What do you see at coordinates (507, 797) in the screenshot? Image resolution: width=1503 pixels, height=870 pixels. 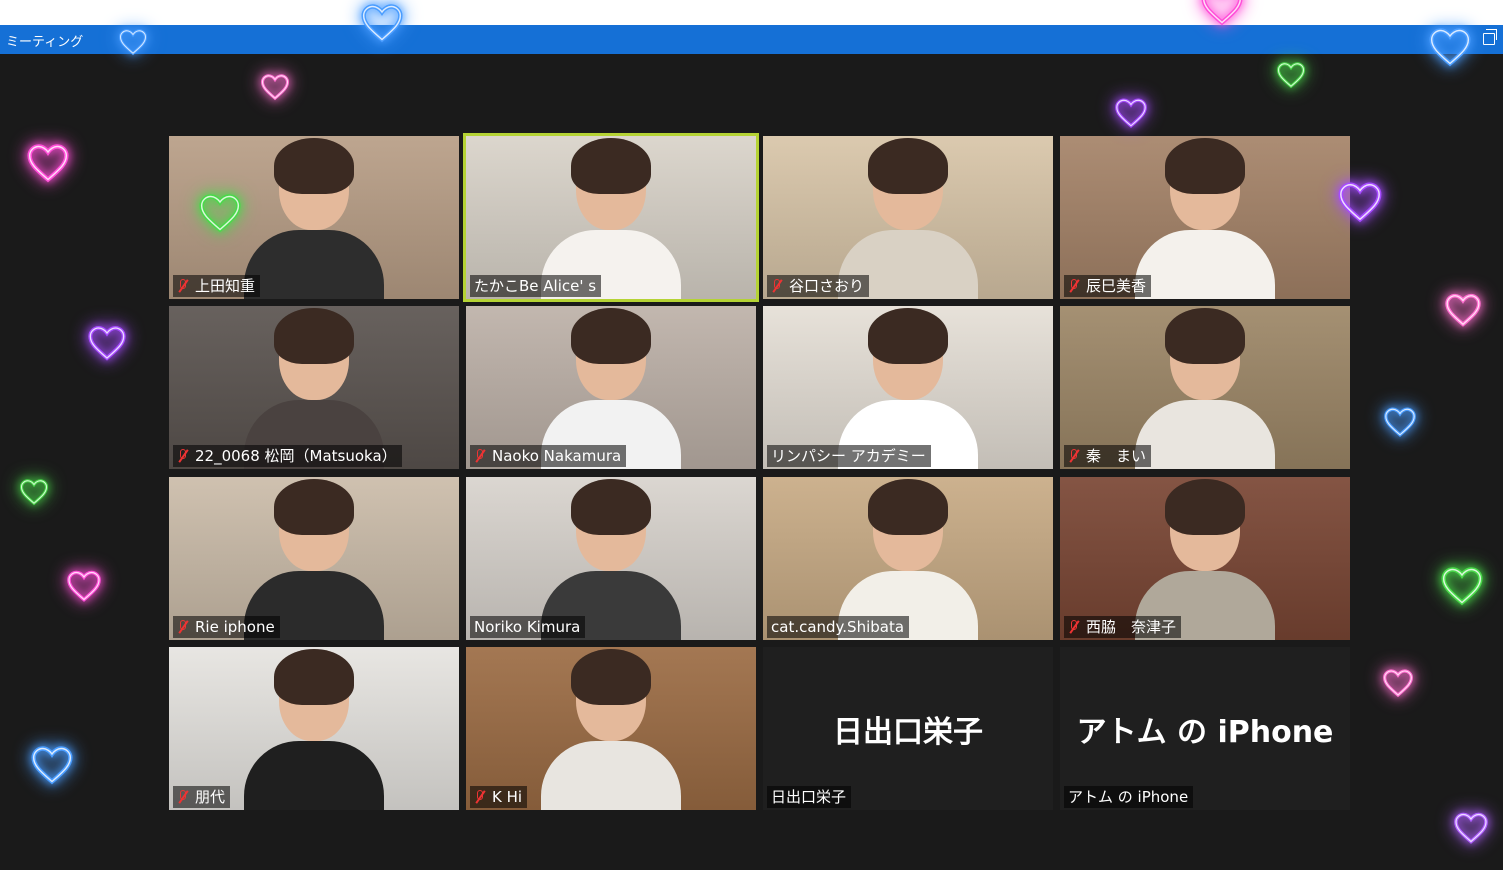 I see `participant-name: K Hi` at bounding box center [507, 797].